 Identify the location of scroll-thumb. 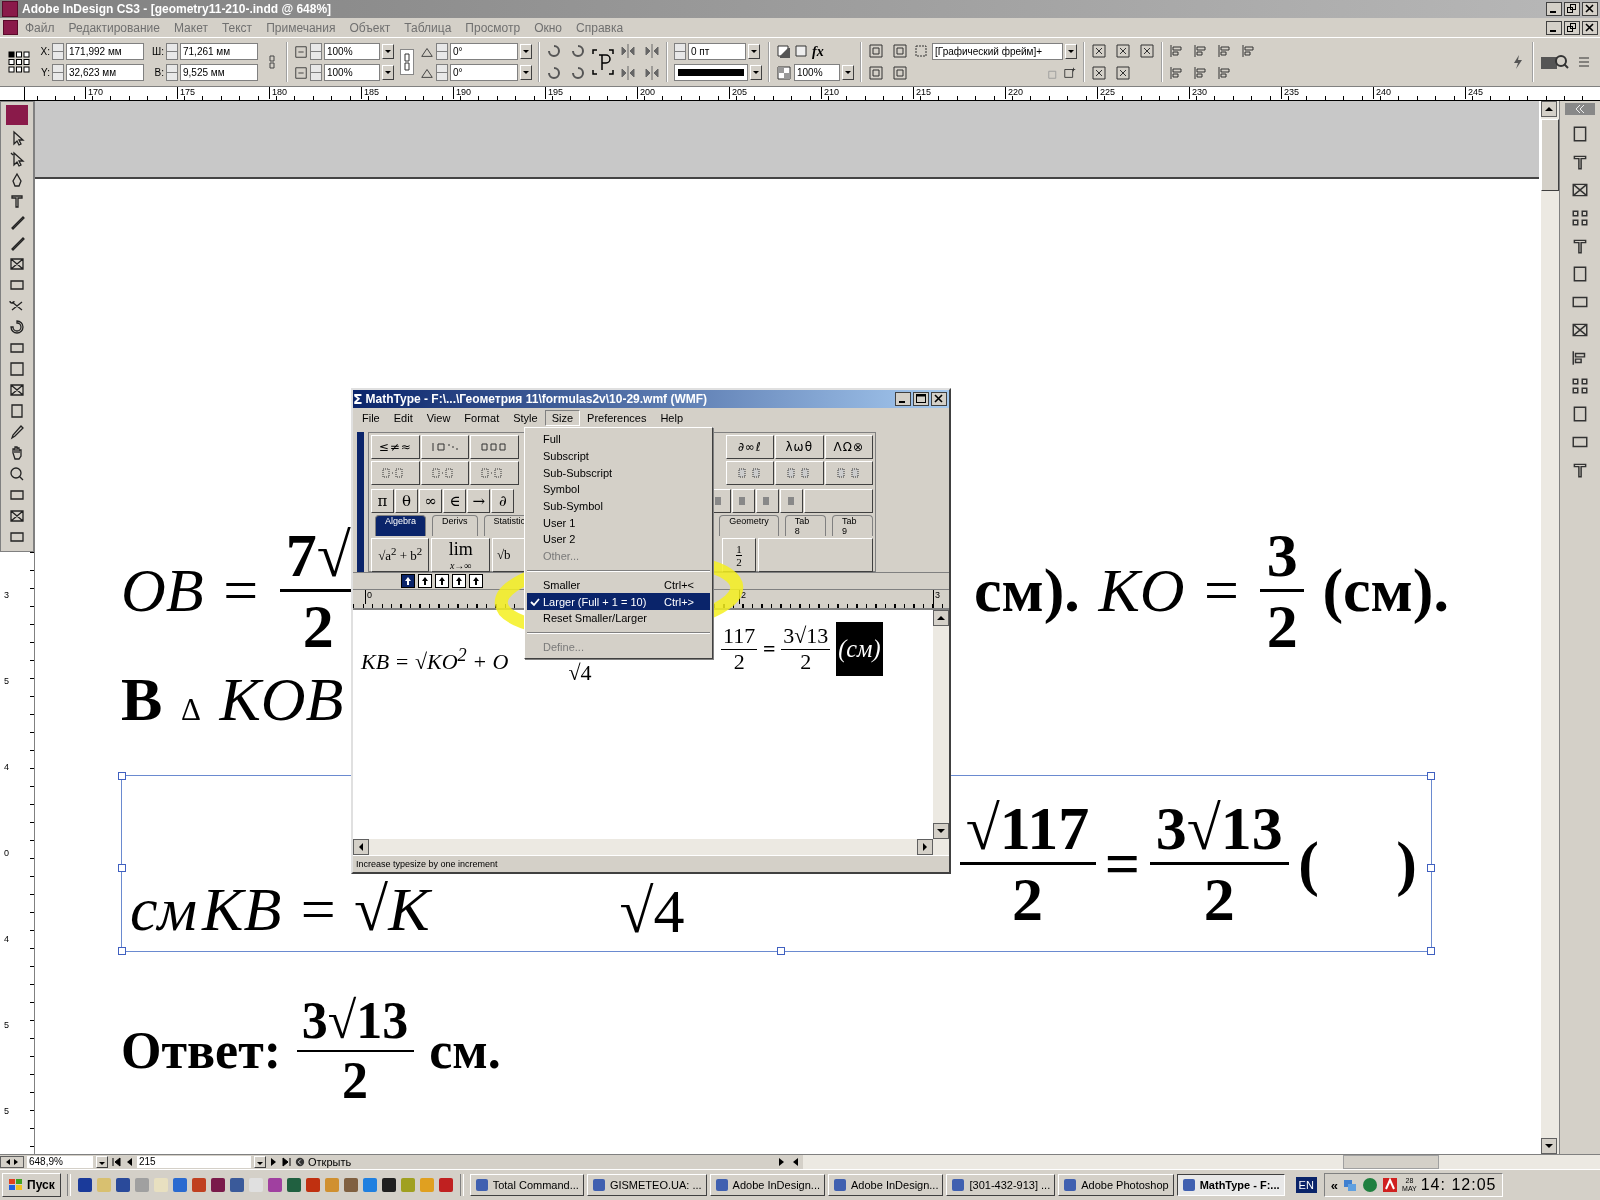
(1550, 155).